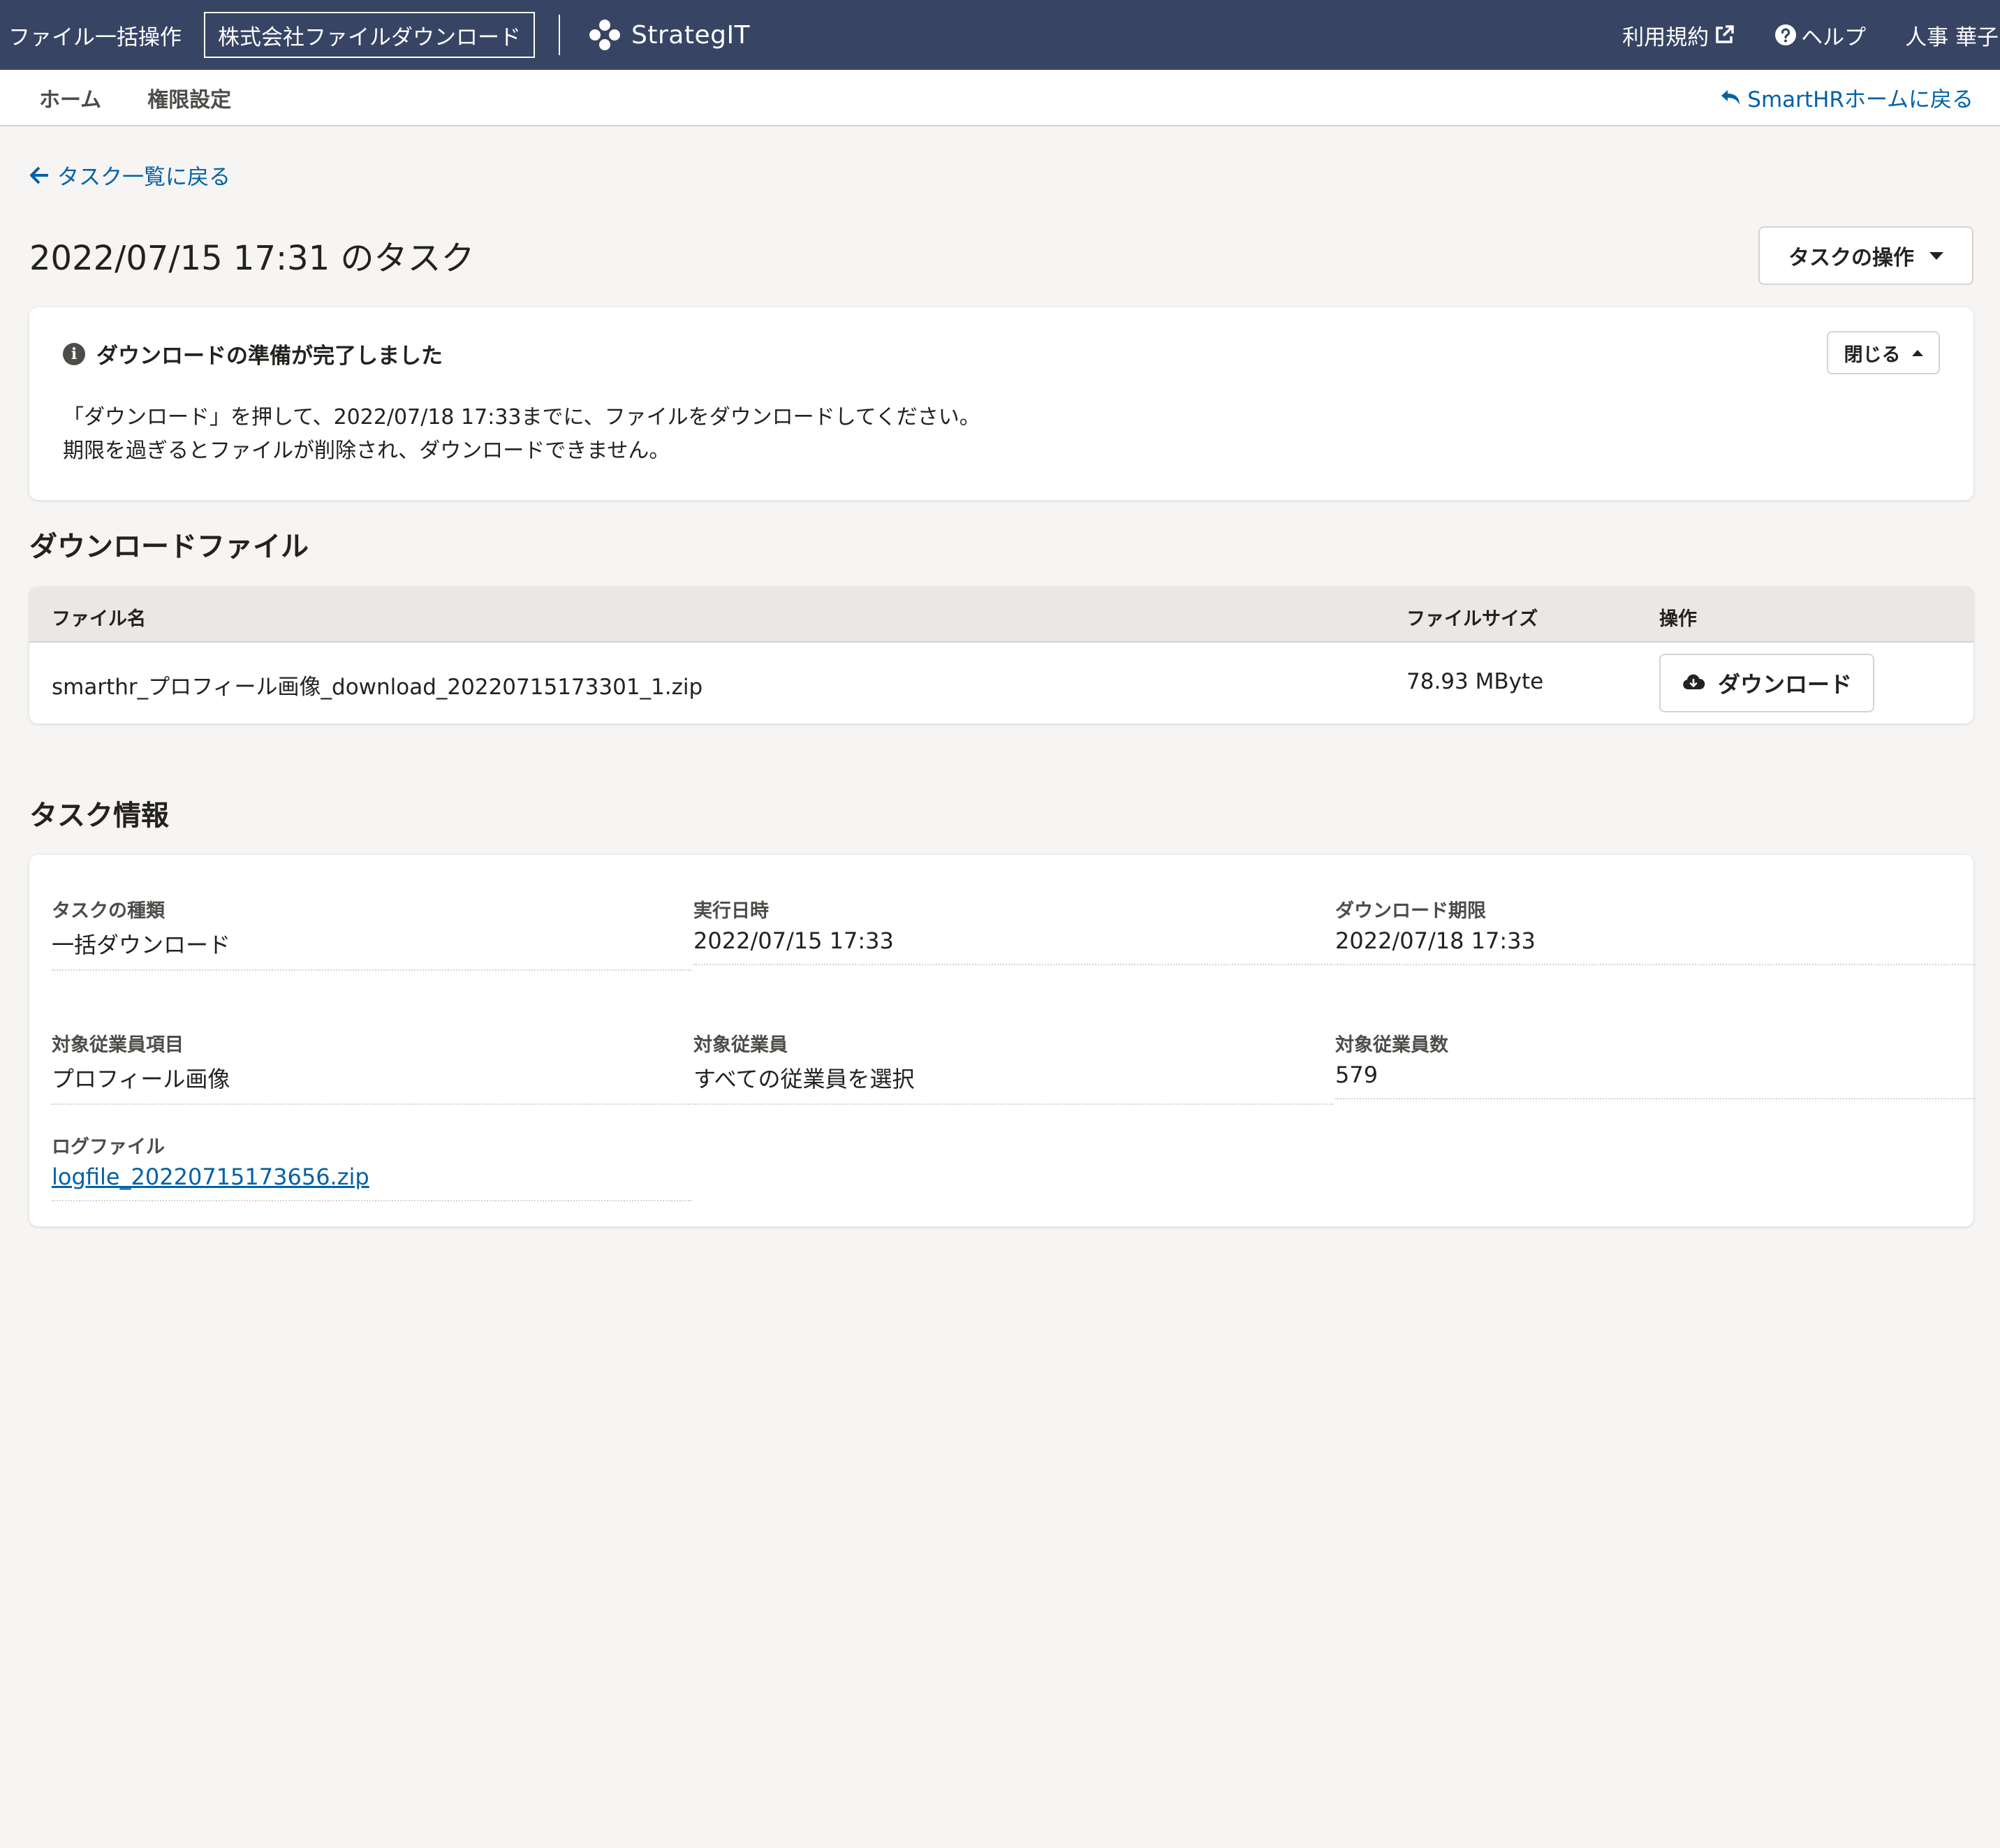 This screenshot has height=1848, width=2000. I want to click on help-label: ヘルプ, so click(1834, 37).